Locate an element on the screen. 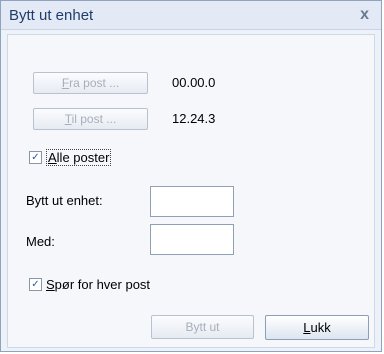  to-post-value: 12.24.3 is located at coordinates (194, 118).